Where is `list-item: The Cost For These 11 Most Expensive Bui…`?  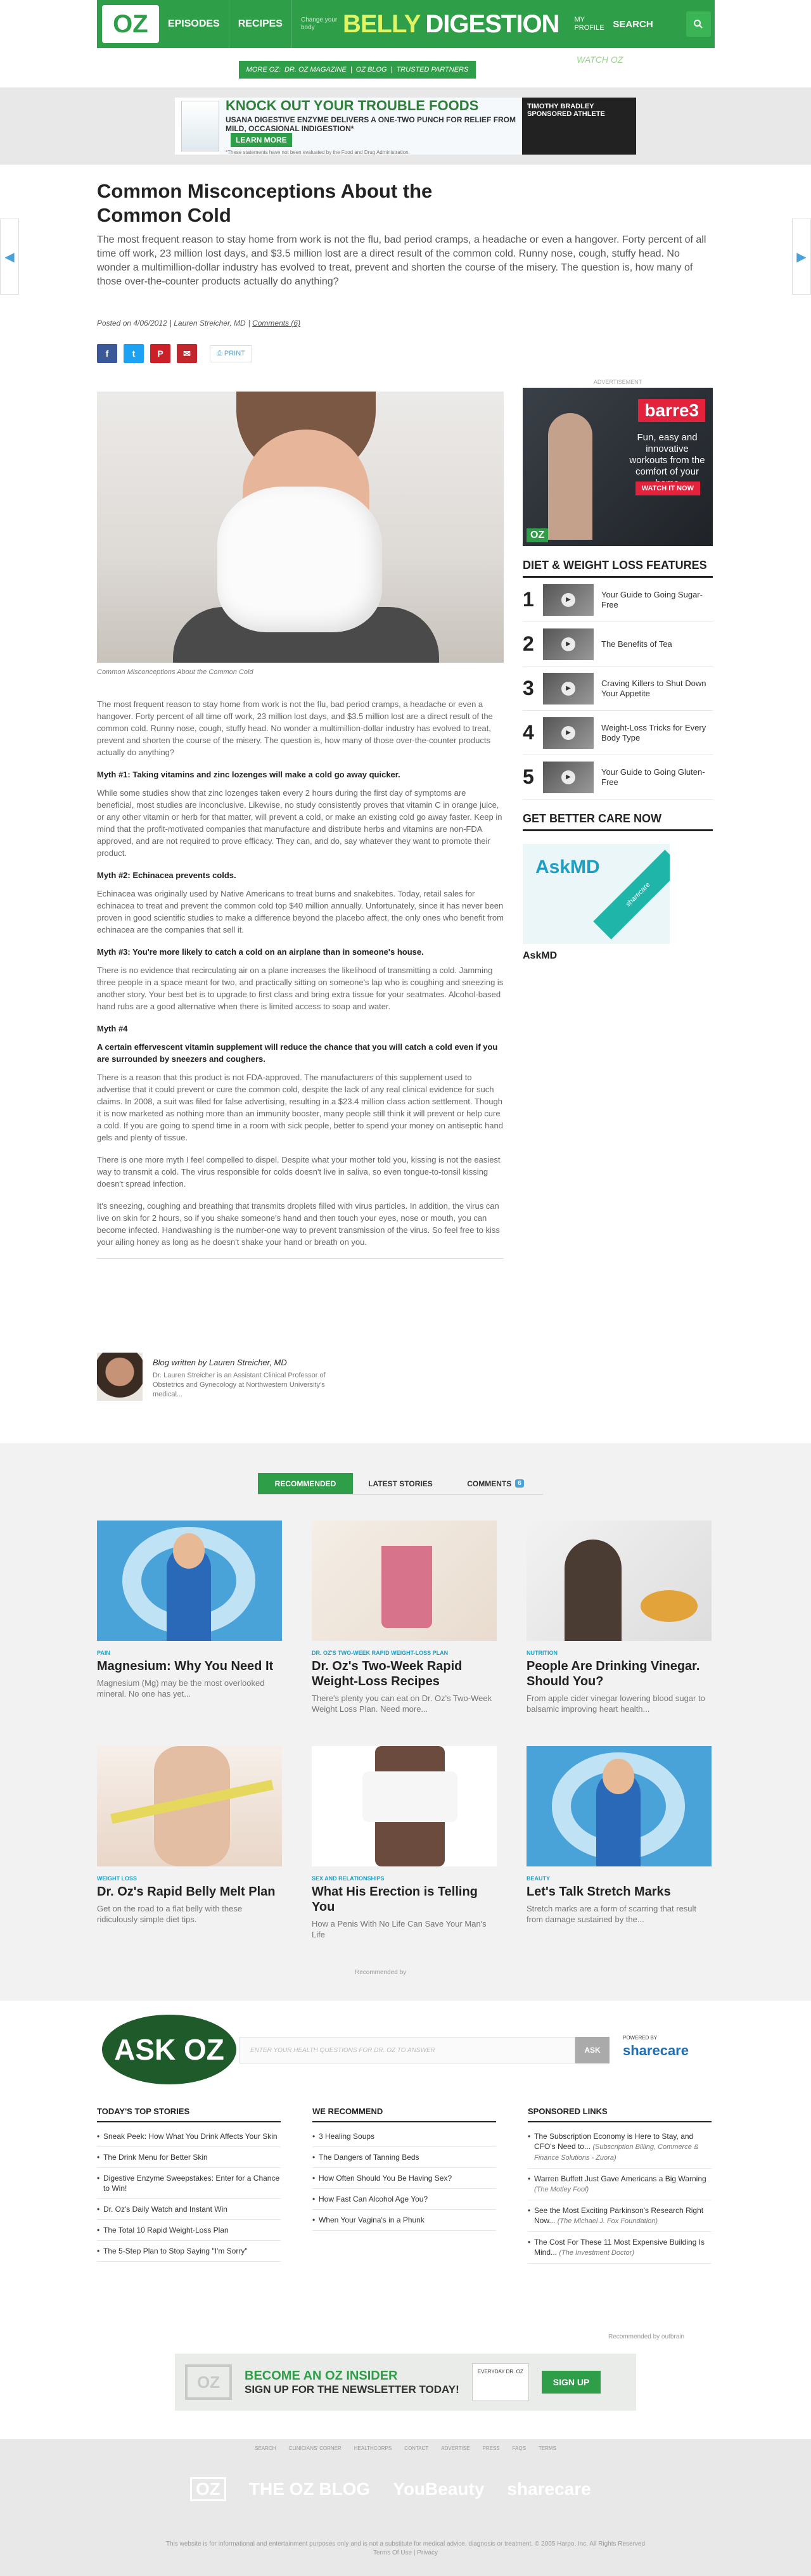
list-item: The Cost For These 11 Most Expensive Bui… is located at coordinates (620, 2248).